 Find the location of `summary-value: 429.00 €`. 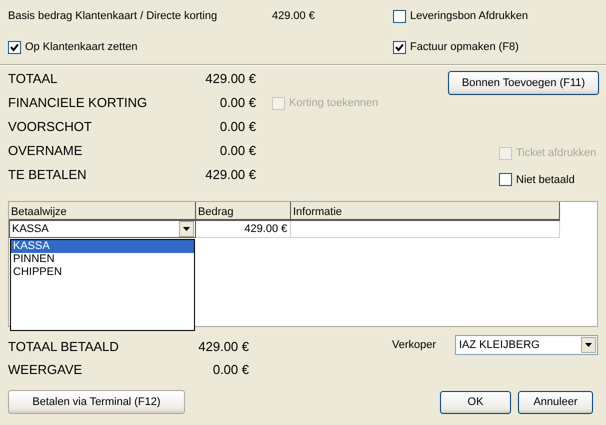

summary-value: 429.00 € is located at coordinates (223, 347).